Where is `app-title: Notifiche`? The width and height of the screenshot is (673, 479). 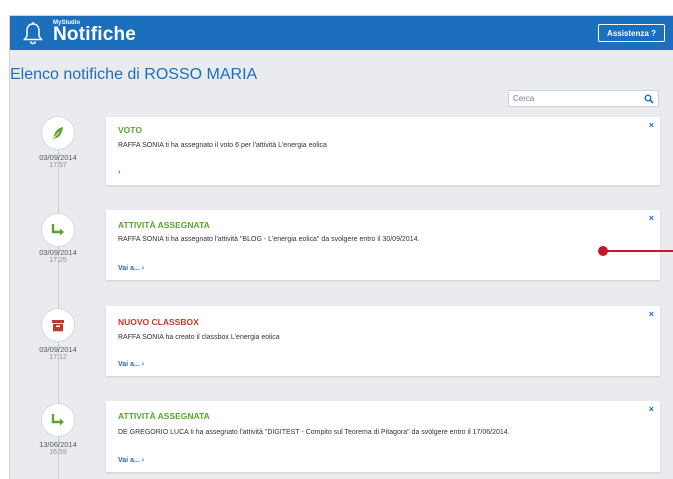
app-title: Notifiche is located at coordinates (95, 34).